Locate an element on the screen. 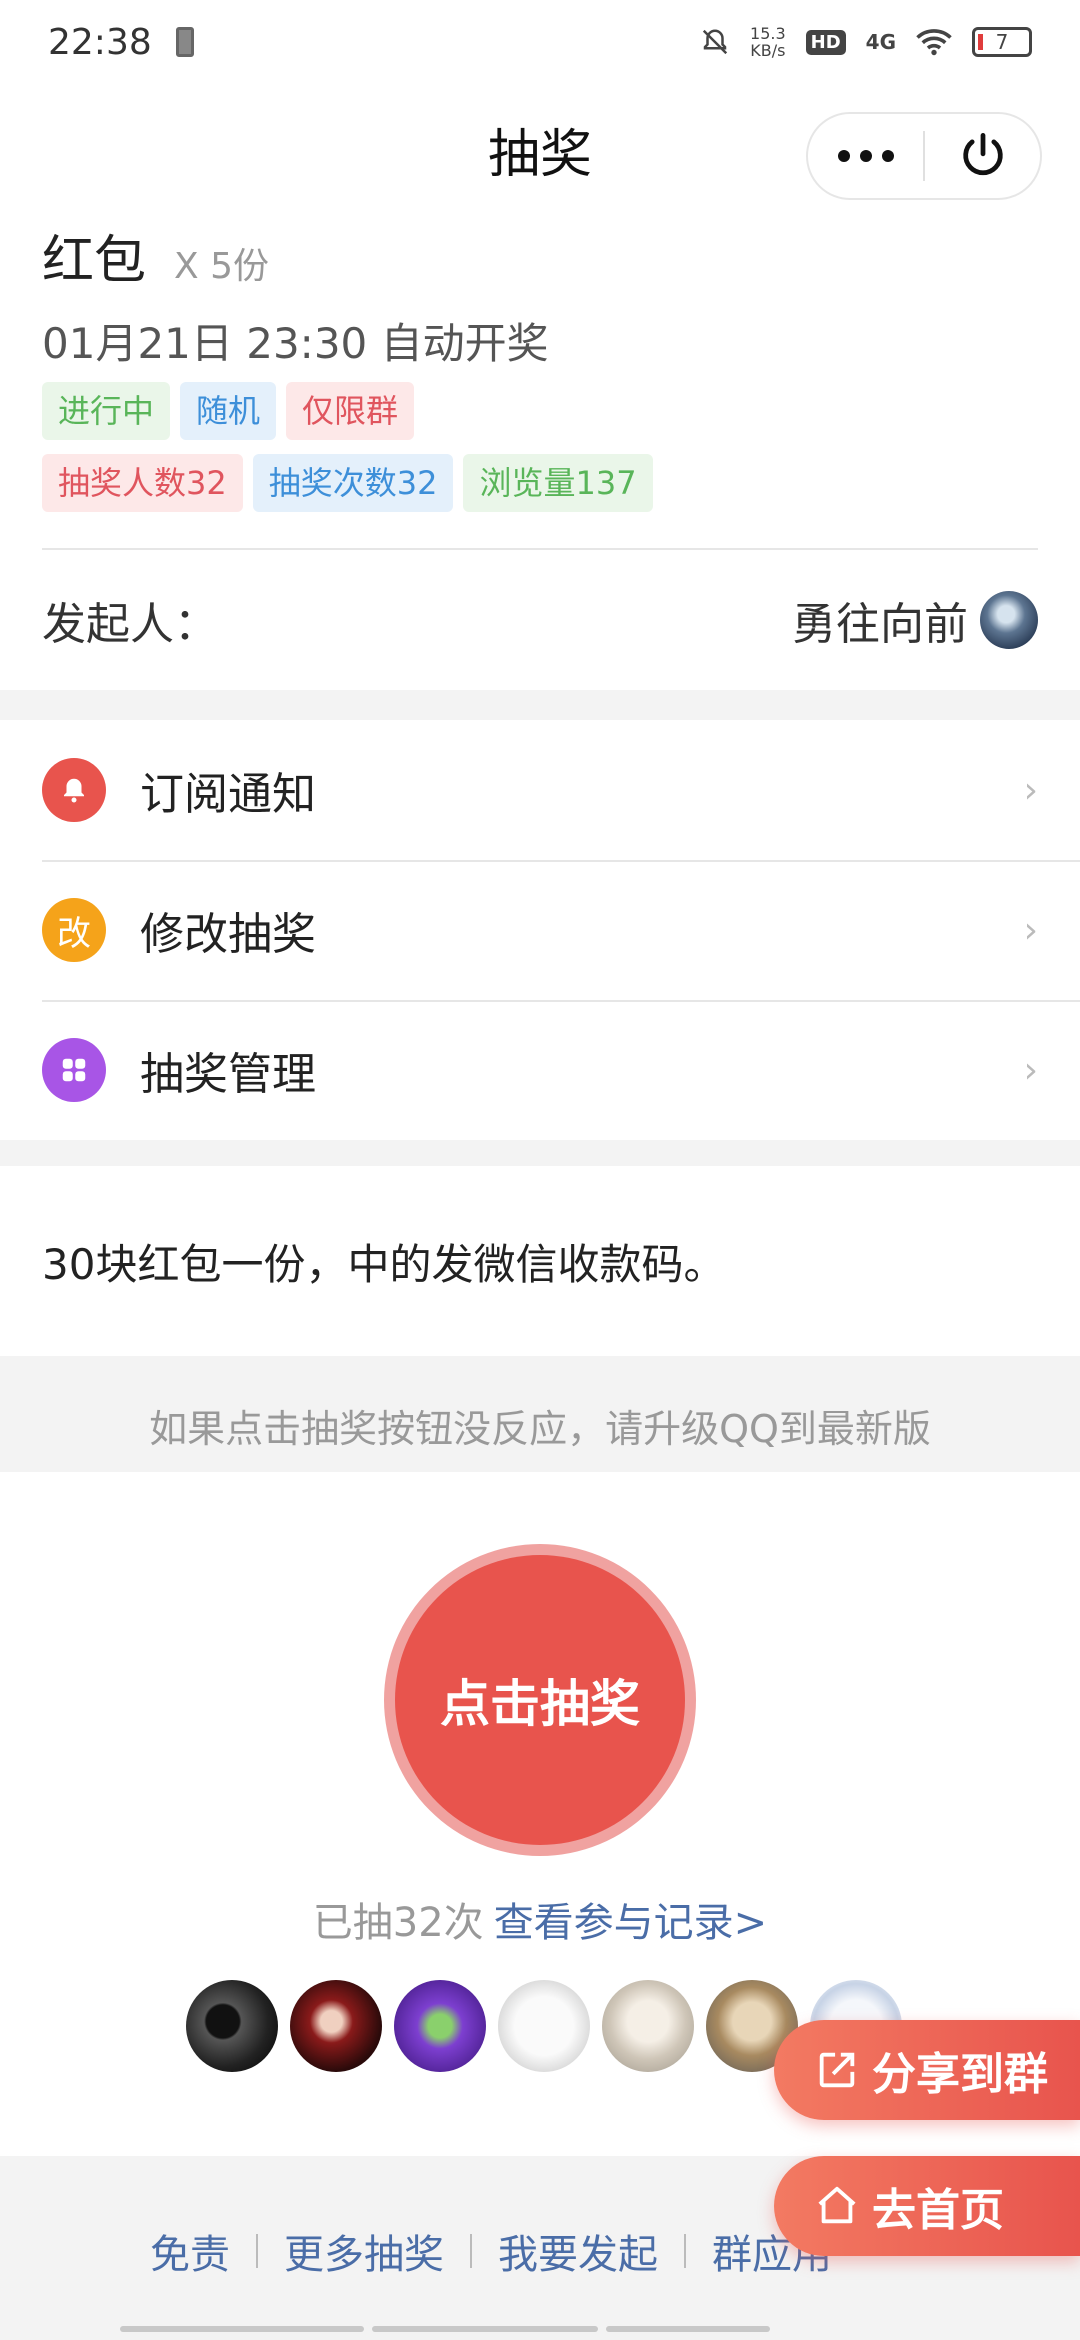 Image resolution: width=1080 pixels, height=2340 pixels. tag-group-only: 仅限群 is located at coordinates (350, 411).